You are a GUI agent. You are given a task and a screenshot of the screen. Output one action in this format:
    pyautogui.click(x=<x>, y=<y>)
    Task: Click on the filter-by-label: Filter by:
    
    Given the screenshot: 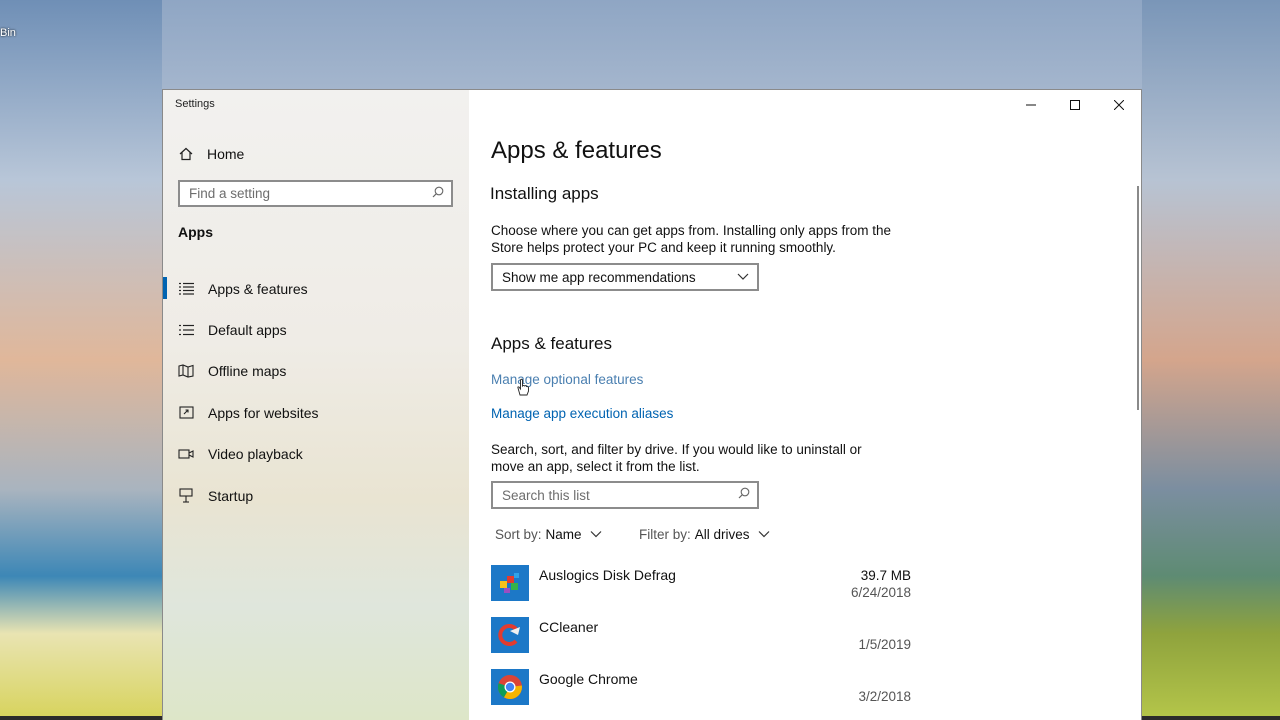 What is the action you would take?
    pyautogui.click(x=665, y=534)
    